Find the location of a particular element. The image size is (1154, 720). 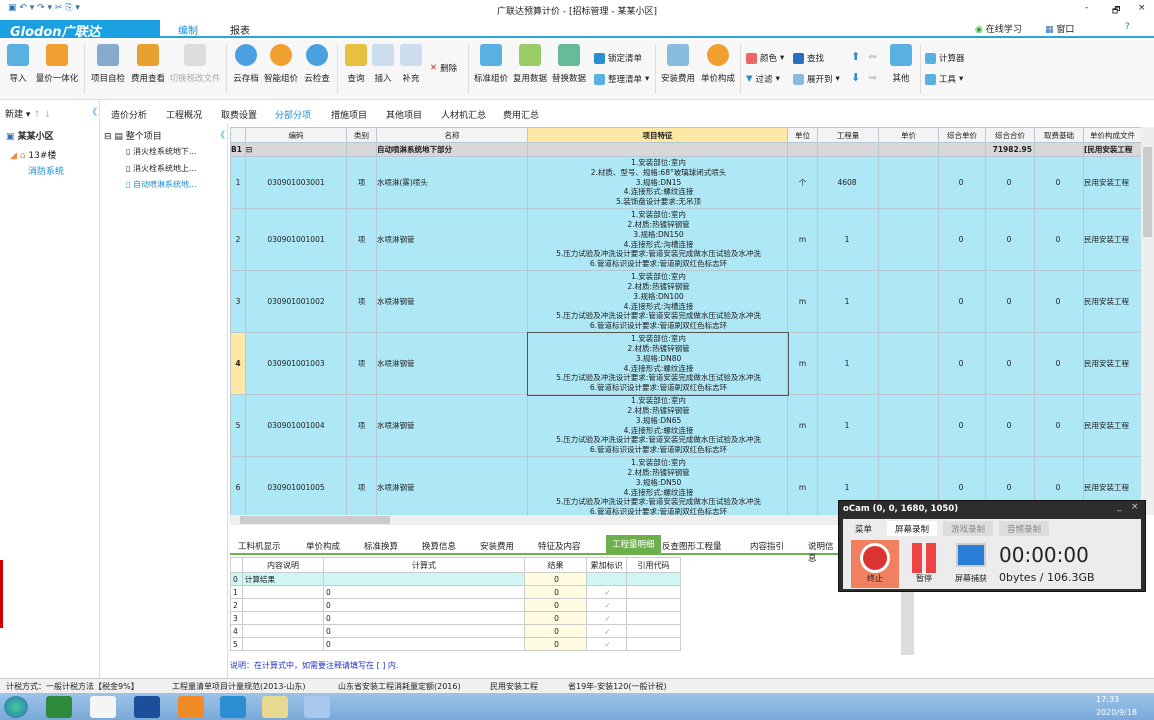

filter-button: ▼ 过滤 ▾ is located at coordinates (763, 79).